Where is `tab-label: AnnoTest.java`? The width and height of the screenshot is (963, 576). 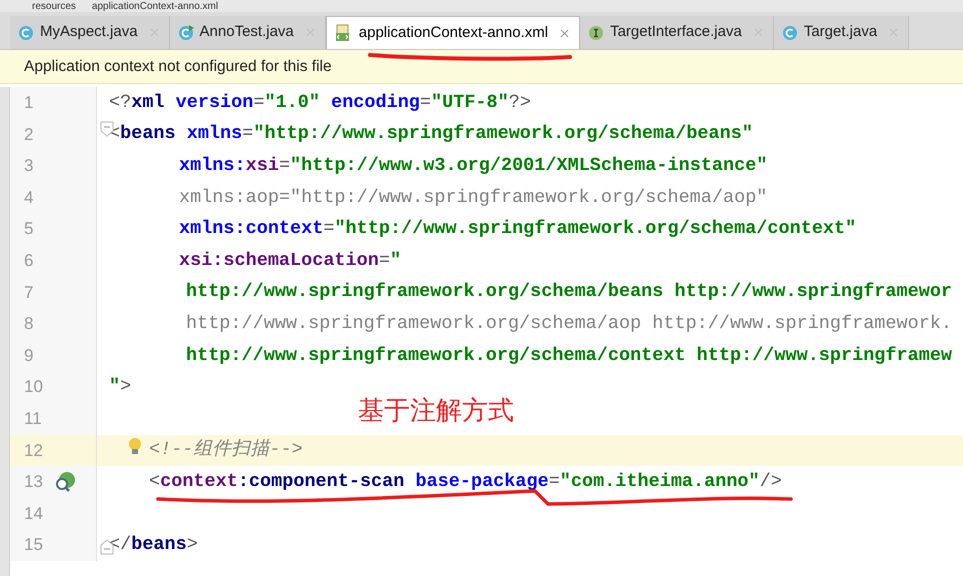 tab-label: AnnoTest.java is located at coordinates (247, 32).